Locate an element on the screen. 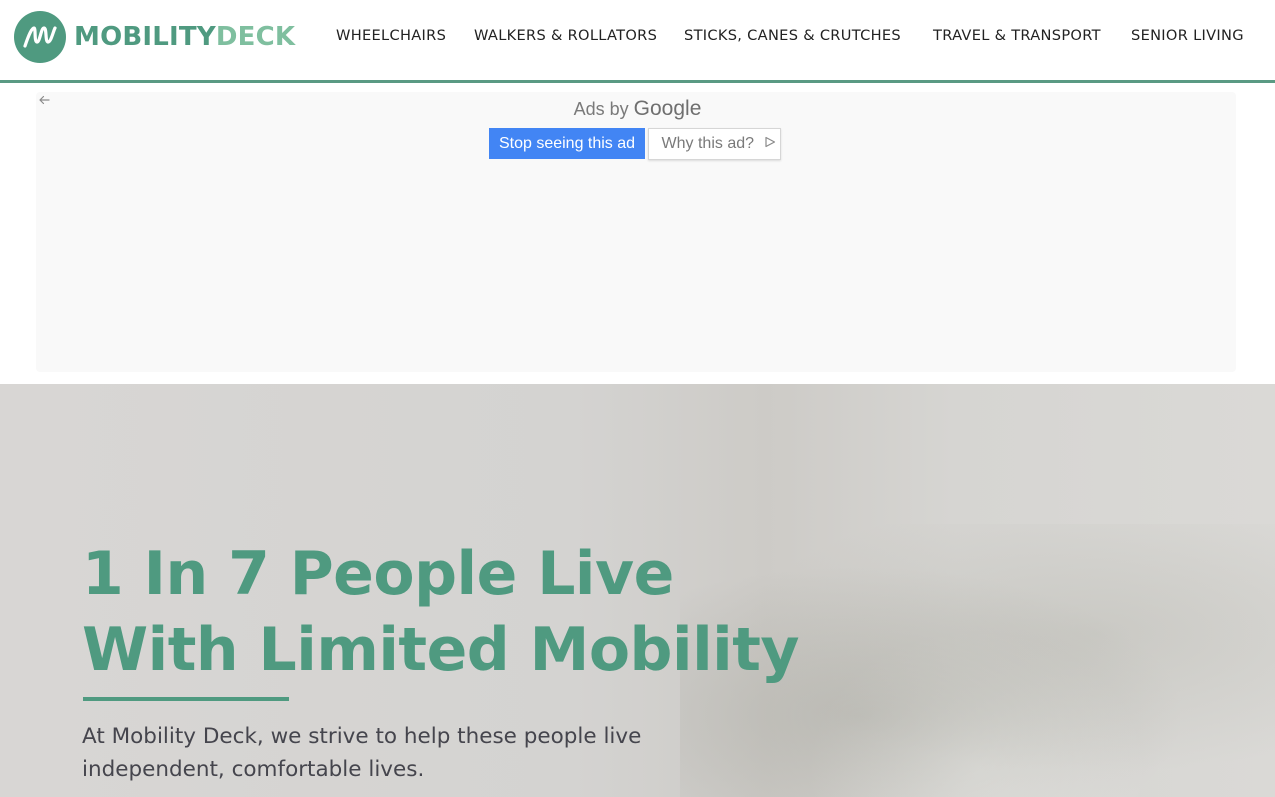 The image size is (1275, 797). why-this-ad-label: Why this ad? is located at coordinates (708, 144).